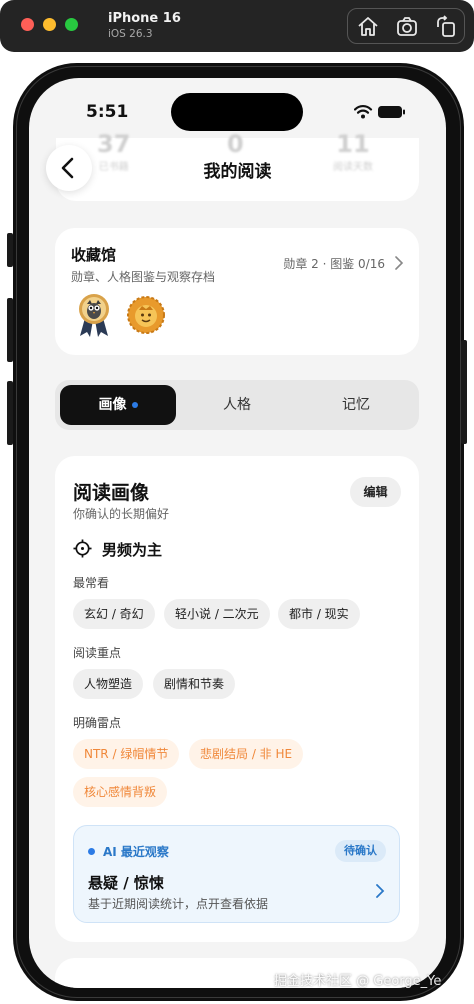 This screenshot has width=474, height=1004. What do you see at coordinates (126, 883) in the screenshot?
I see `ai-observation-title: 悬疑 / 惊悚` at bounding box center [126, 883].